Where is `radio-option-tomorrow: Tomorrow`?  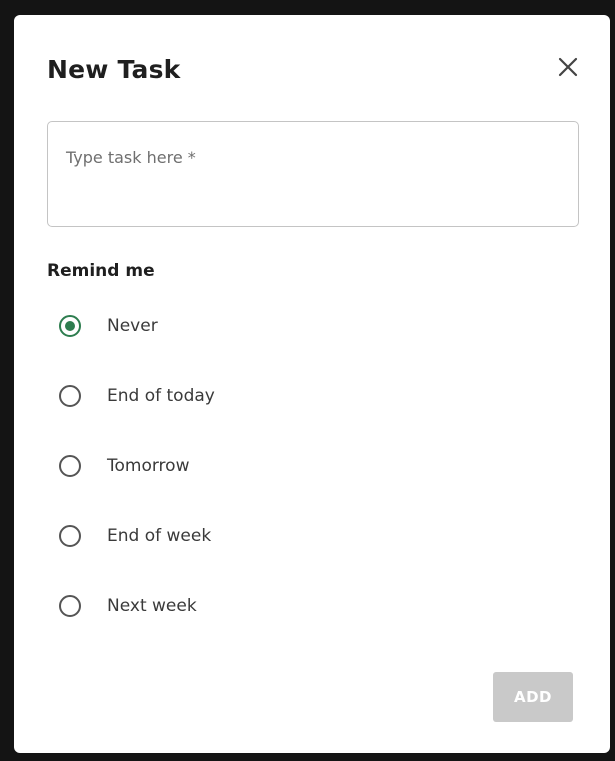 radio-option-tomorrow: Tomorrow is located at coordinates (123, 466).